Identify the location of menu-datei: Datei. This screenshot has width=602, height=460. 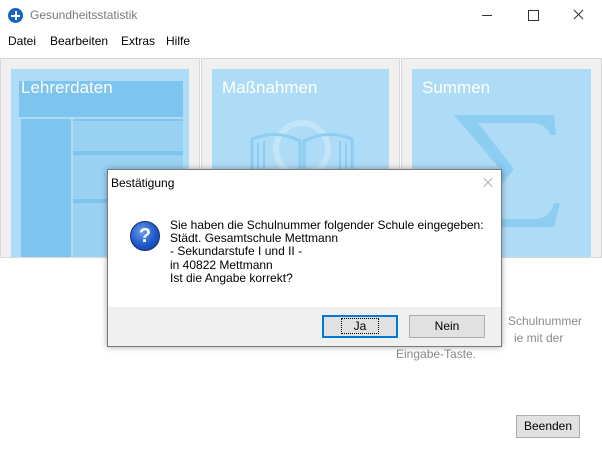
(22, 41).